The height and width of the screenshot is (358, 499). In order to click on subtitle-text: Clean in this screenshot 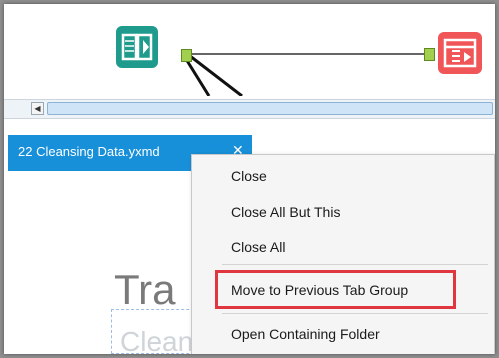, I will do `click(156, 340)`.